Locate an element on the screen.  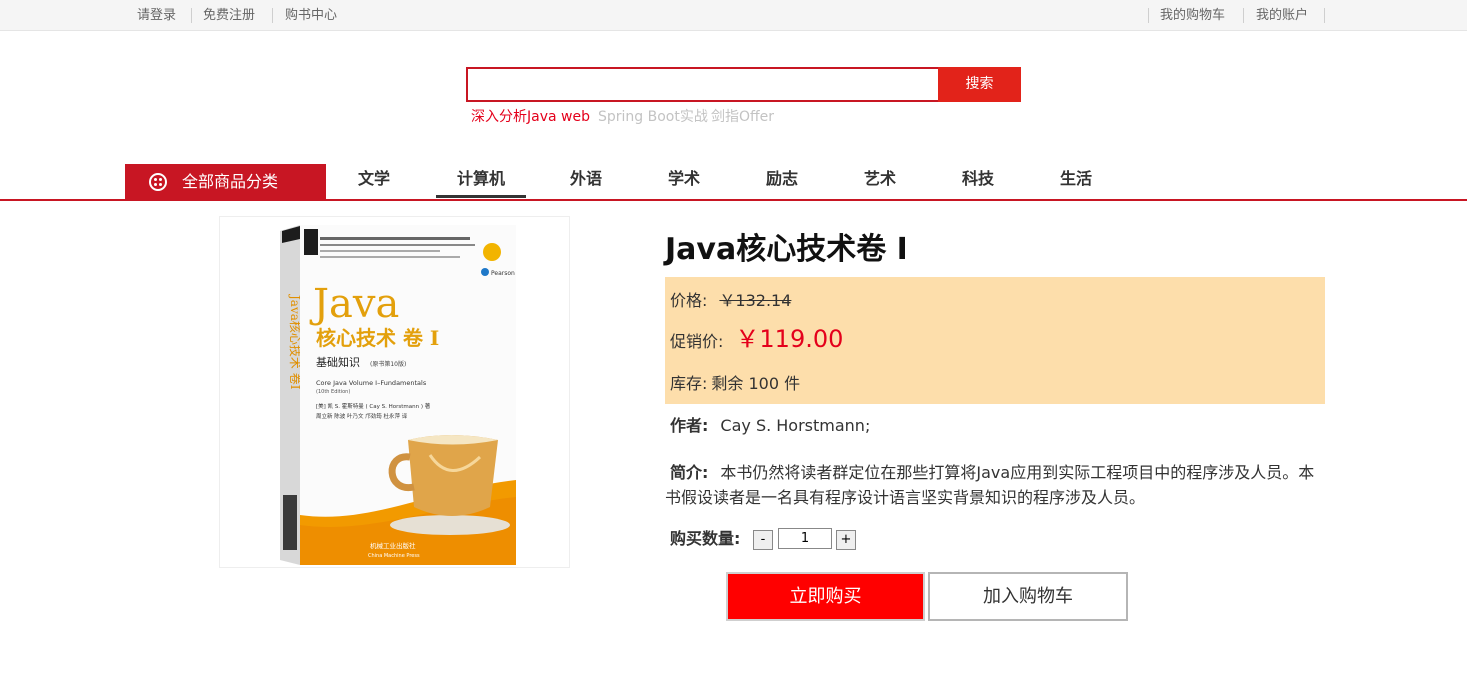
cover-translators: 周立新 陈波 叶乃文 邝劲筠 杜永萍 译 is located at coordinates (362, 416).